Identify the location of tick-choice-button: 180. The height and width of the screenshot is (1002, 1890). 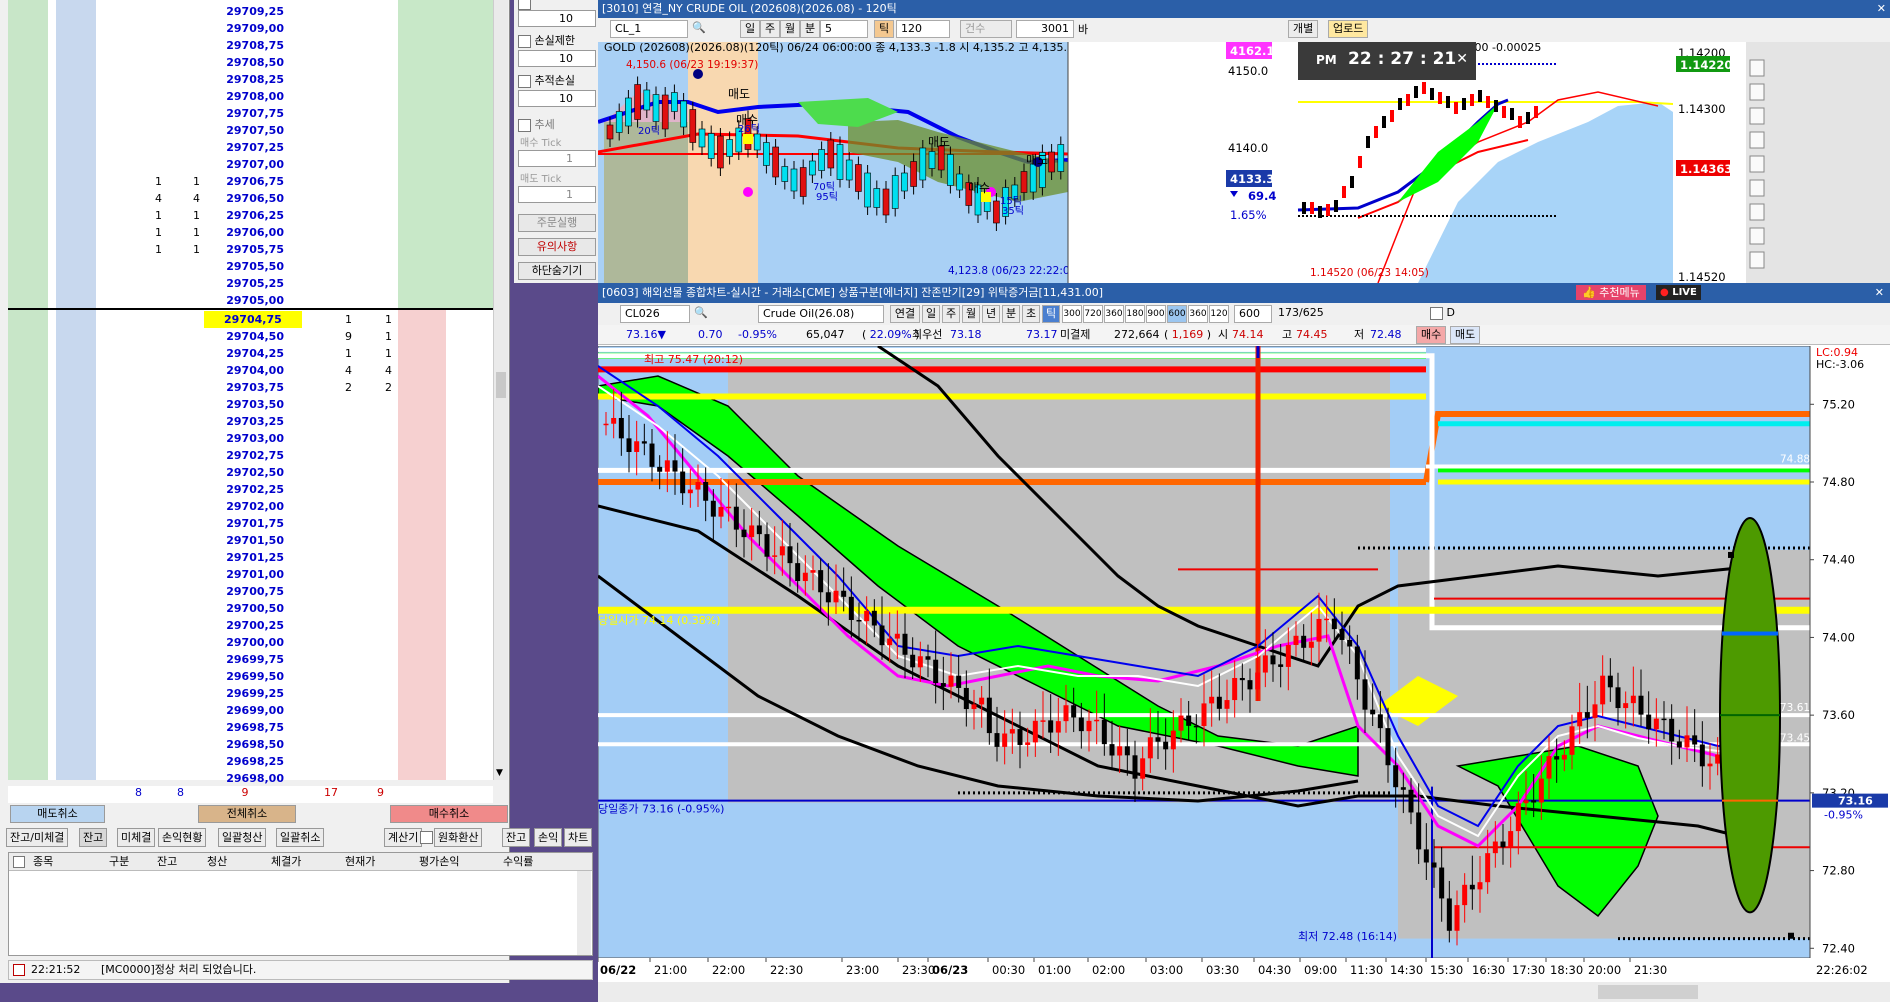
(1135, 314).